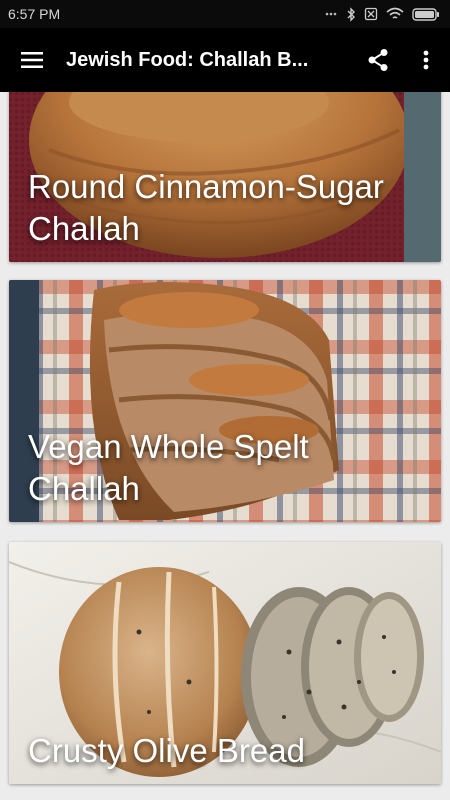 The width and height of the screenshot is (450, 800). I want to click on status-bar: 6:57 PM, so click(225, 14).